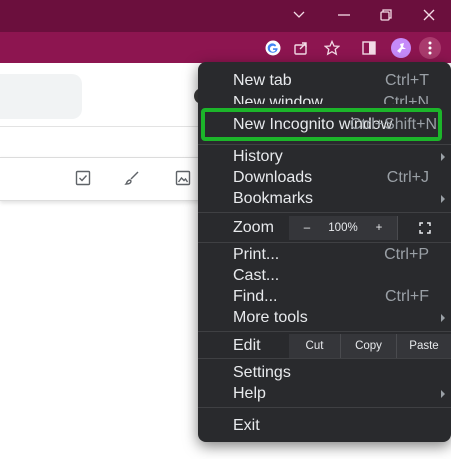 Image resolution: width=451 pixels, height=459 pixels. I want to click on fullscreen-icon, so click(424, 228).